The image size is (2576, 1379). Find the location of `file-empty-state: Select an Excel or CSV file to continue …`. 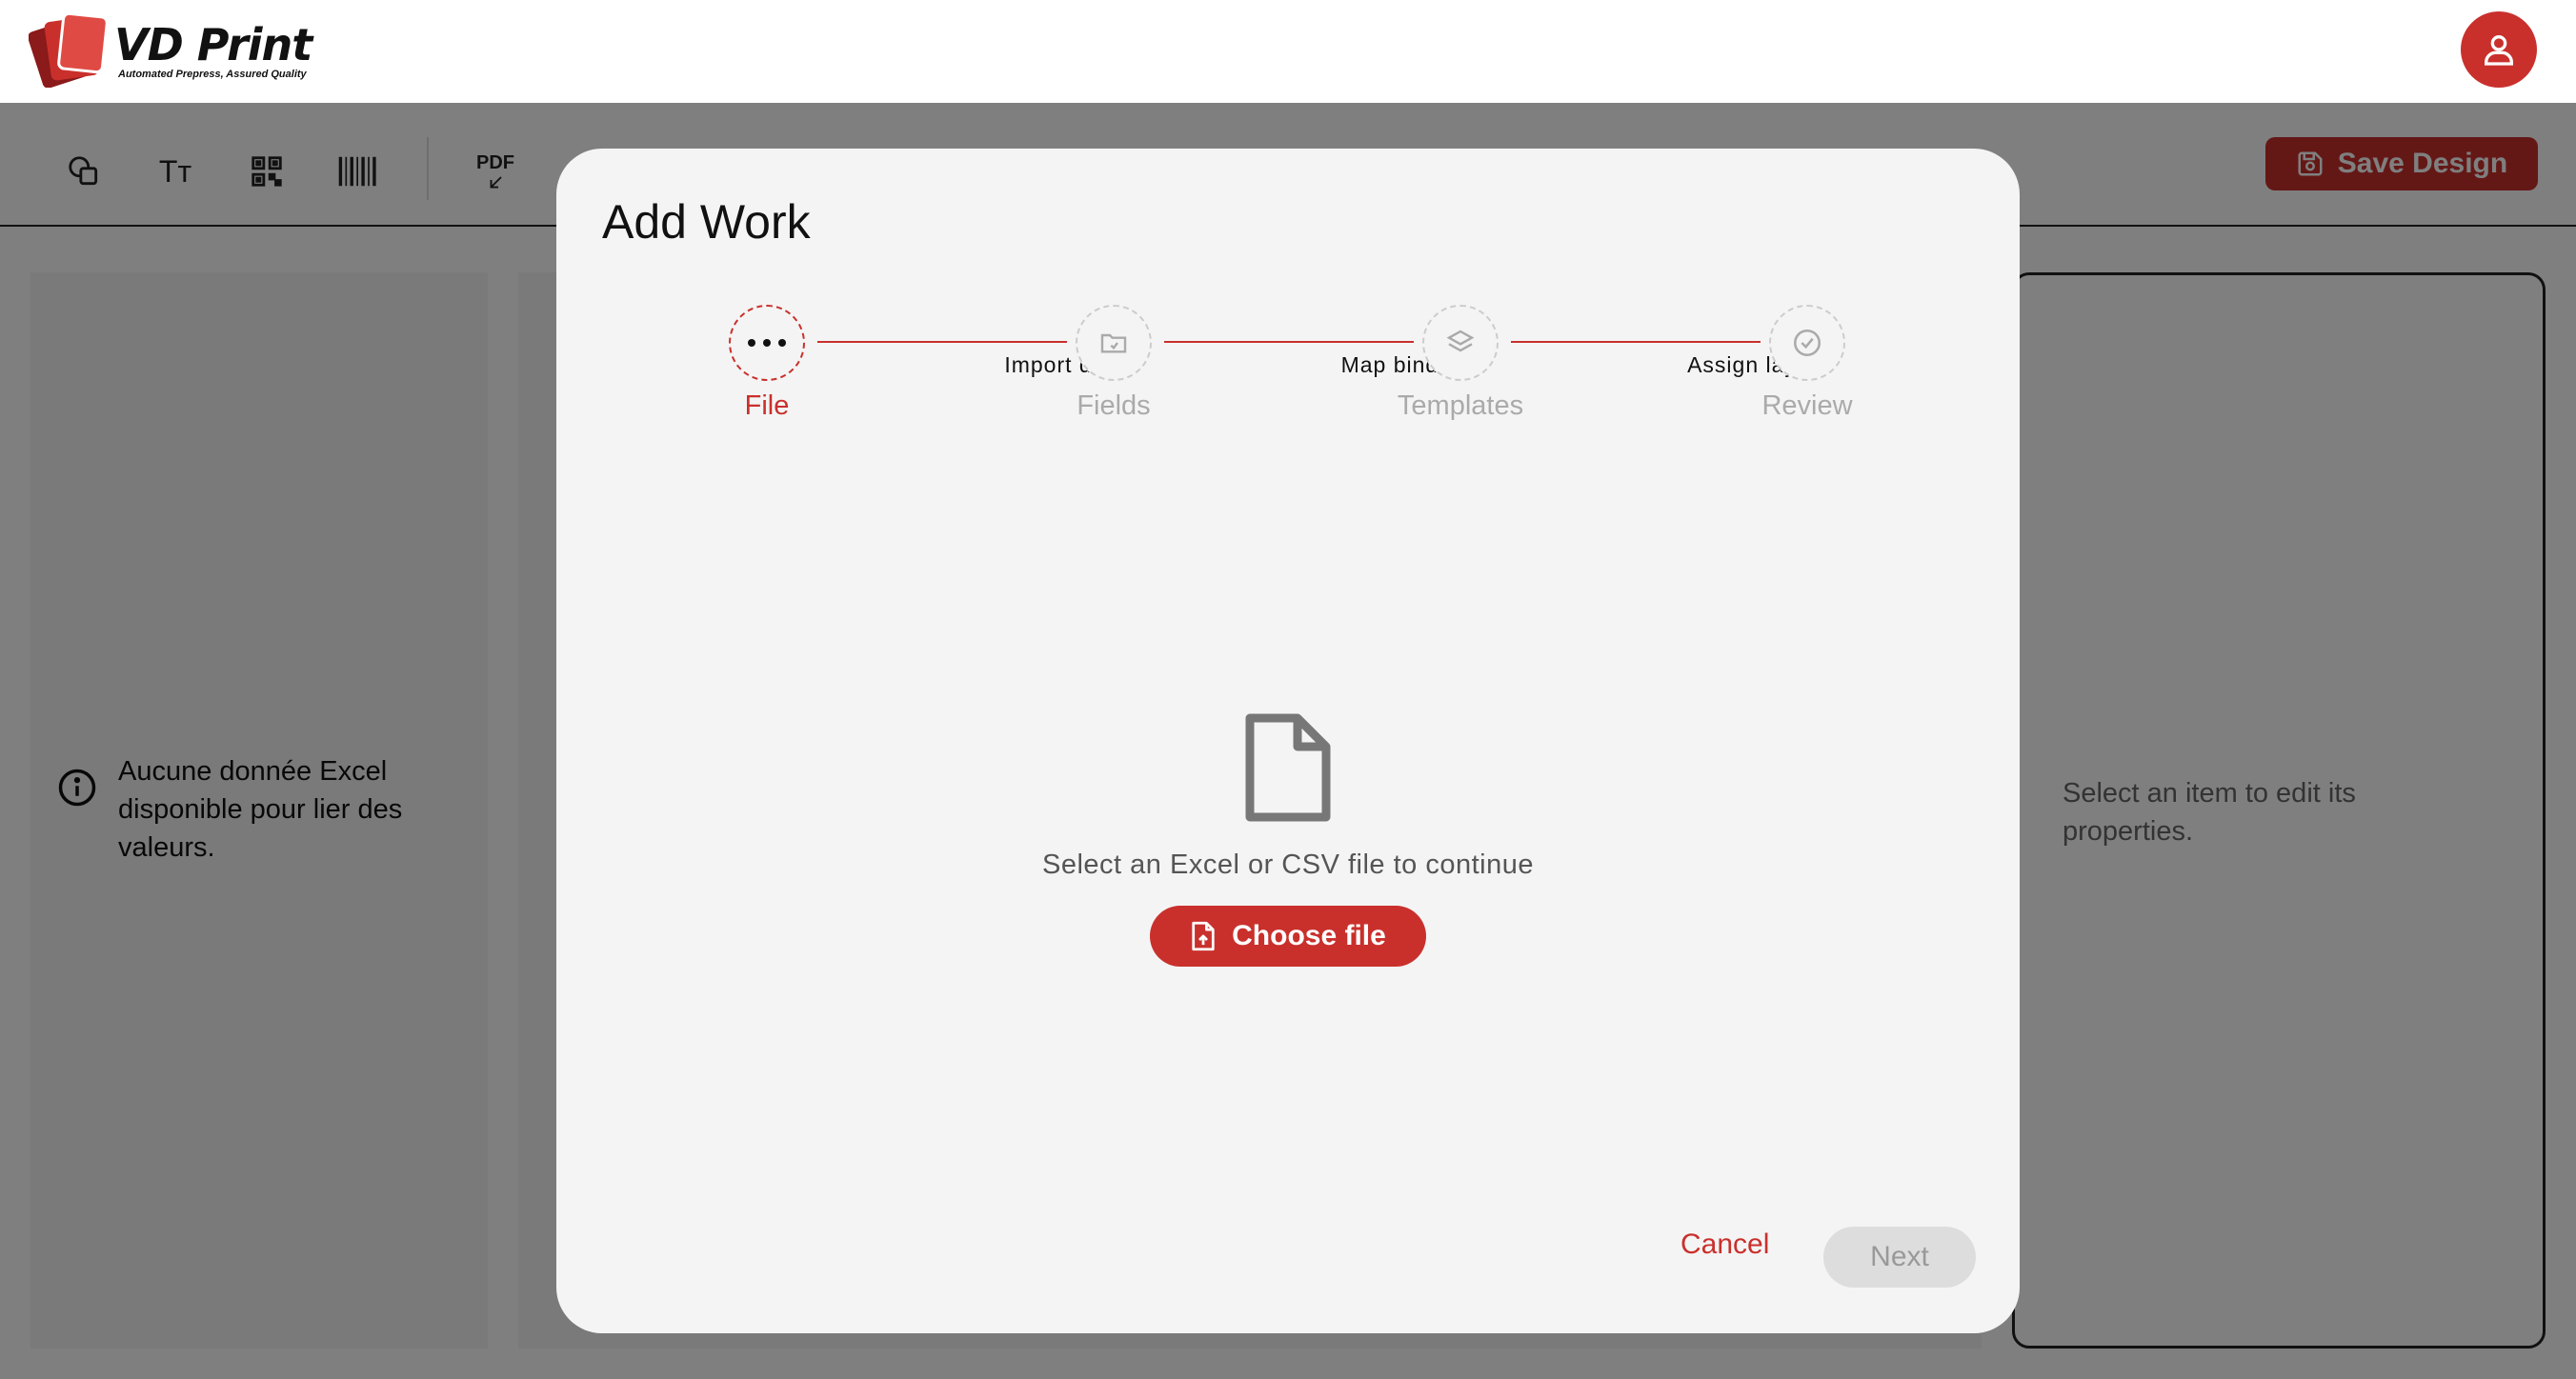

file-empty-state: Select an Excel or CSV file to continue … is located at coordinates (1288, 838).